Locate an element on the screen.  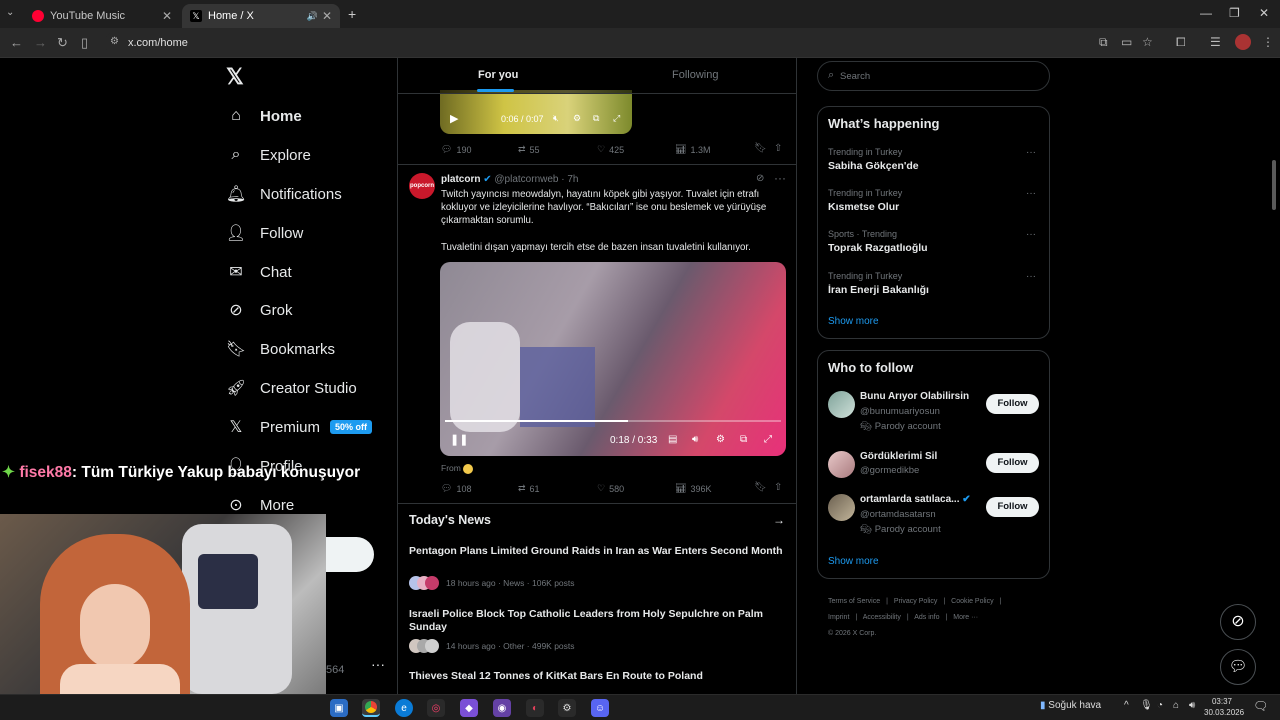
views-action: 📊︎ 396K is located at coordinates (693, 488).